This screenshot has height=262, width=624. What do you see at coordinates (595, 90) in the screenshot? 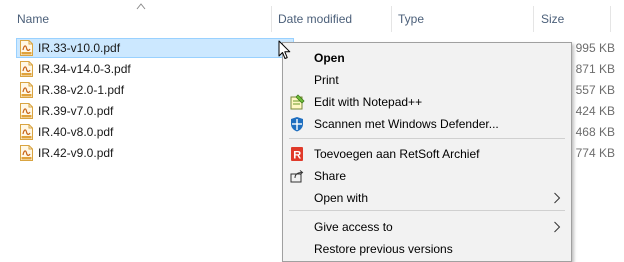
I see `file-size: 557 KB` at bounding box center [595, 90].